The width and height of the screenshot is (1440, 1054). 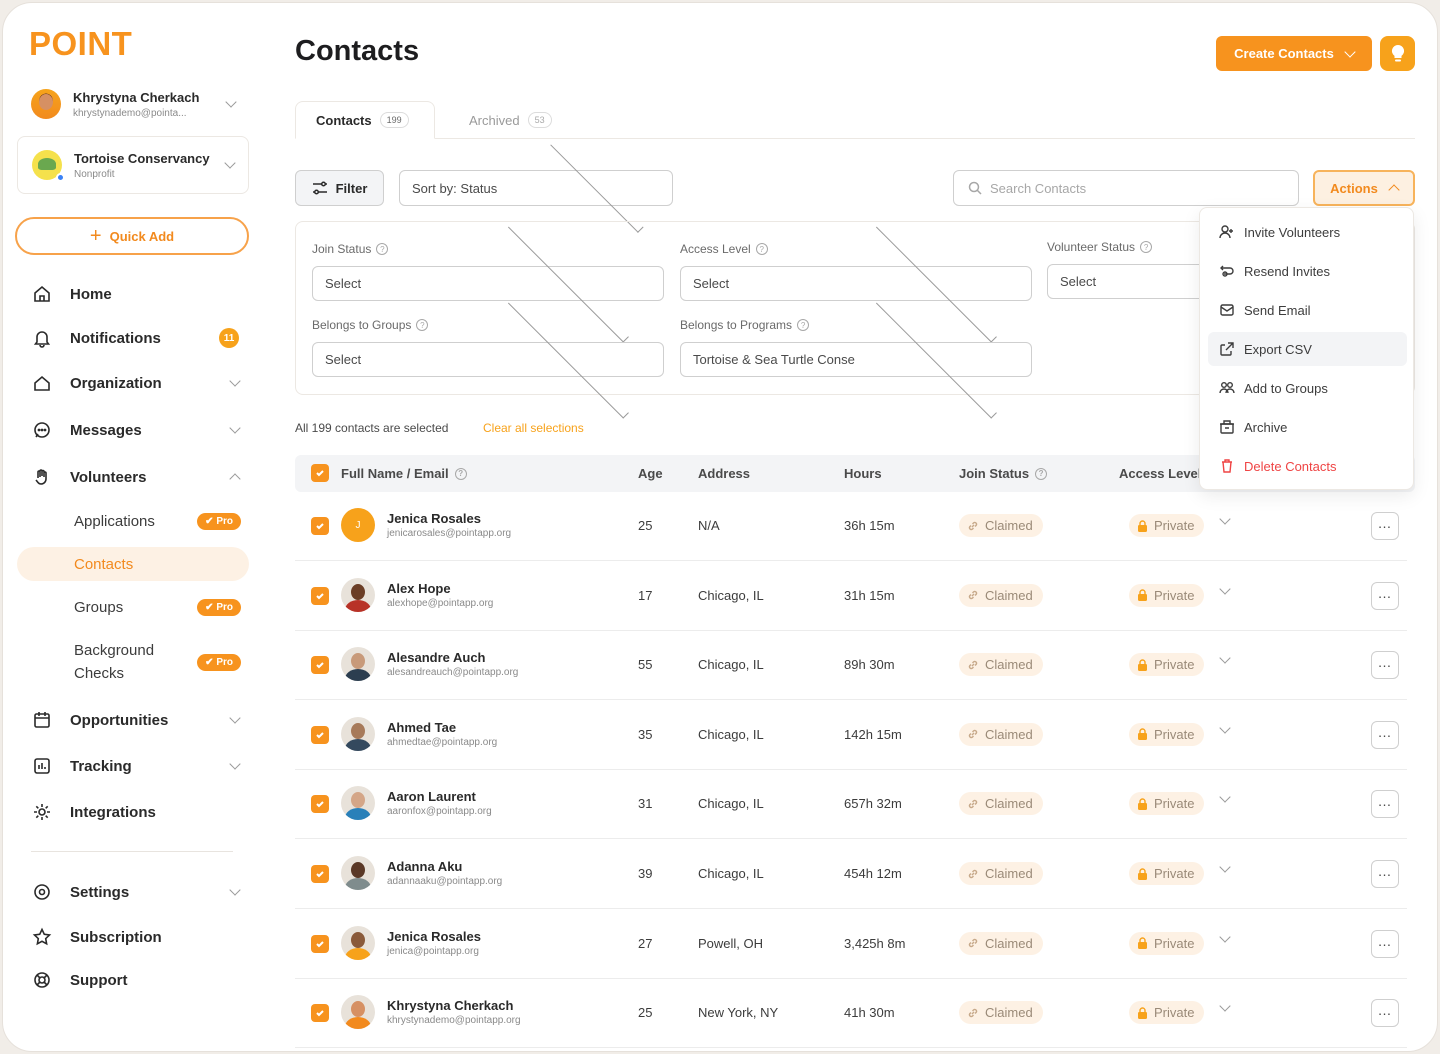 What do you see at coordinates (731, 665) in the screenshot?
I see `contact-address: Chicago, IL` at bounding box center [731, 665].